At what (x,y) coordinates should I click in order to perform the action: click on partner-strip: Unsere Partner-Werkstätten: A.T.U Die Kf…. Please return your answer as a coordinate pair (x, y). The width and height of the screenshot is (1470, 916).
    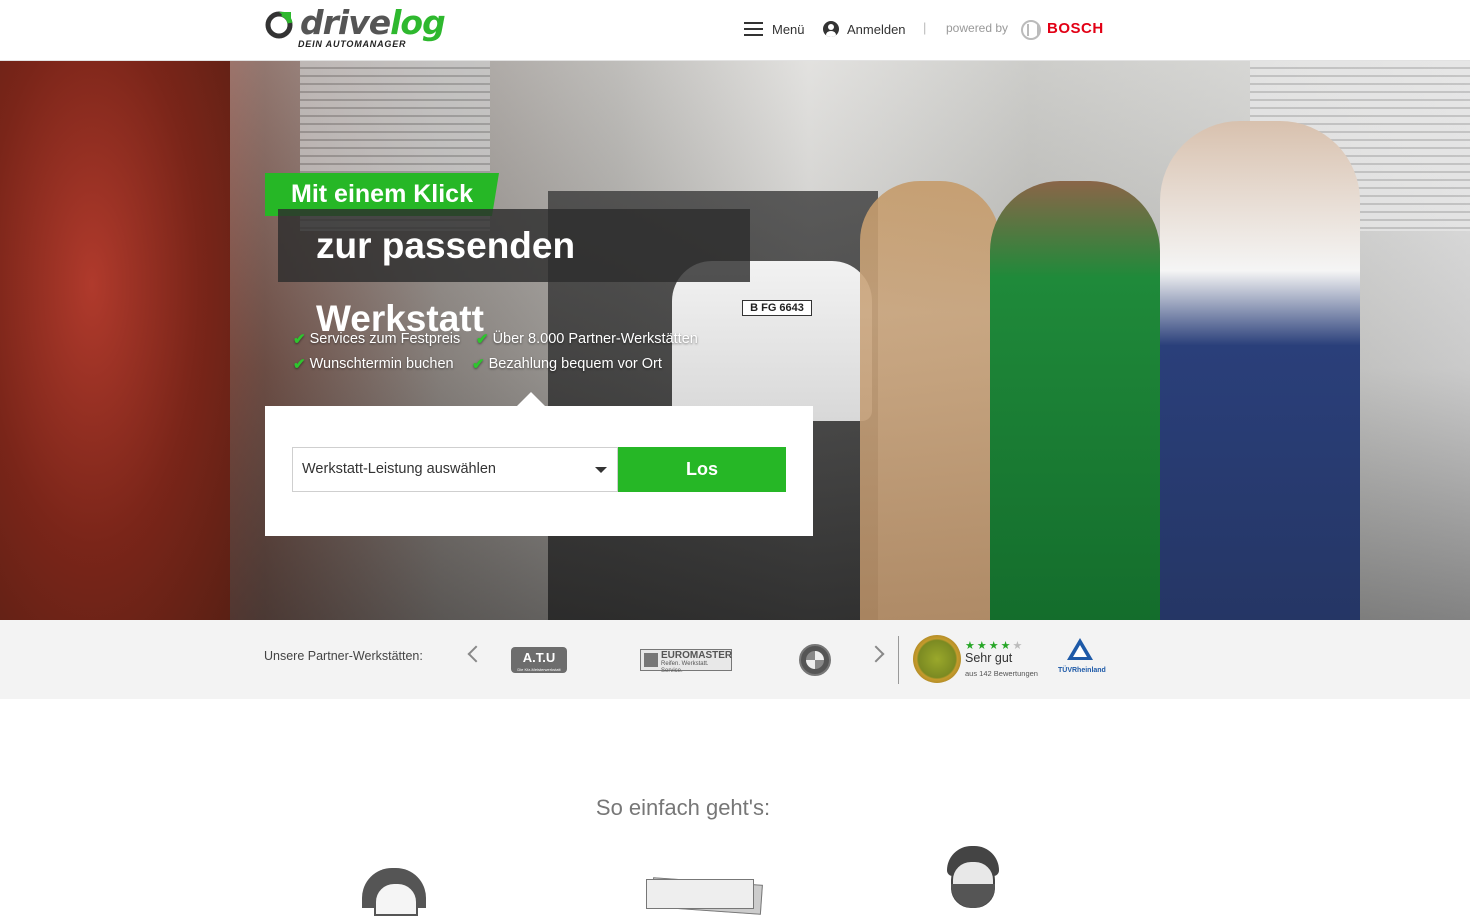
    Looking at the image, I should click on (735, 659).